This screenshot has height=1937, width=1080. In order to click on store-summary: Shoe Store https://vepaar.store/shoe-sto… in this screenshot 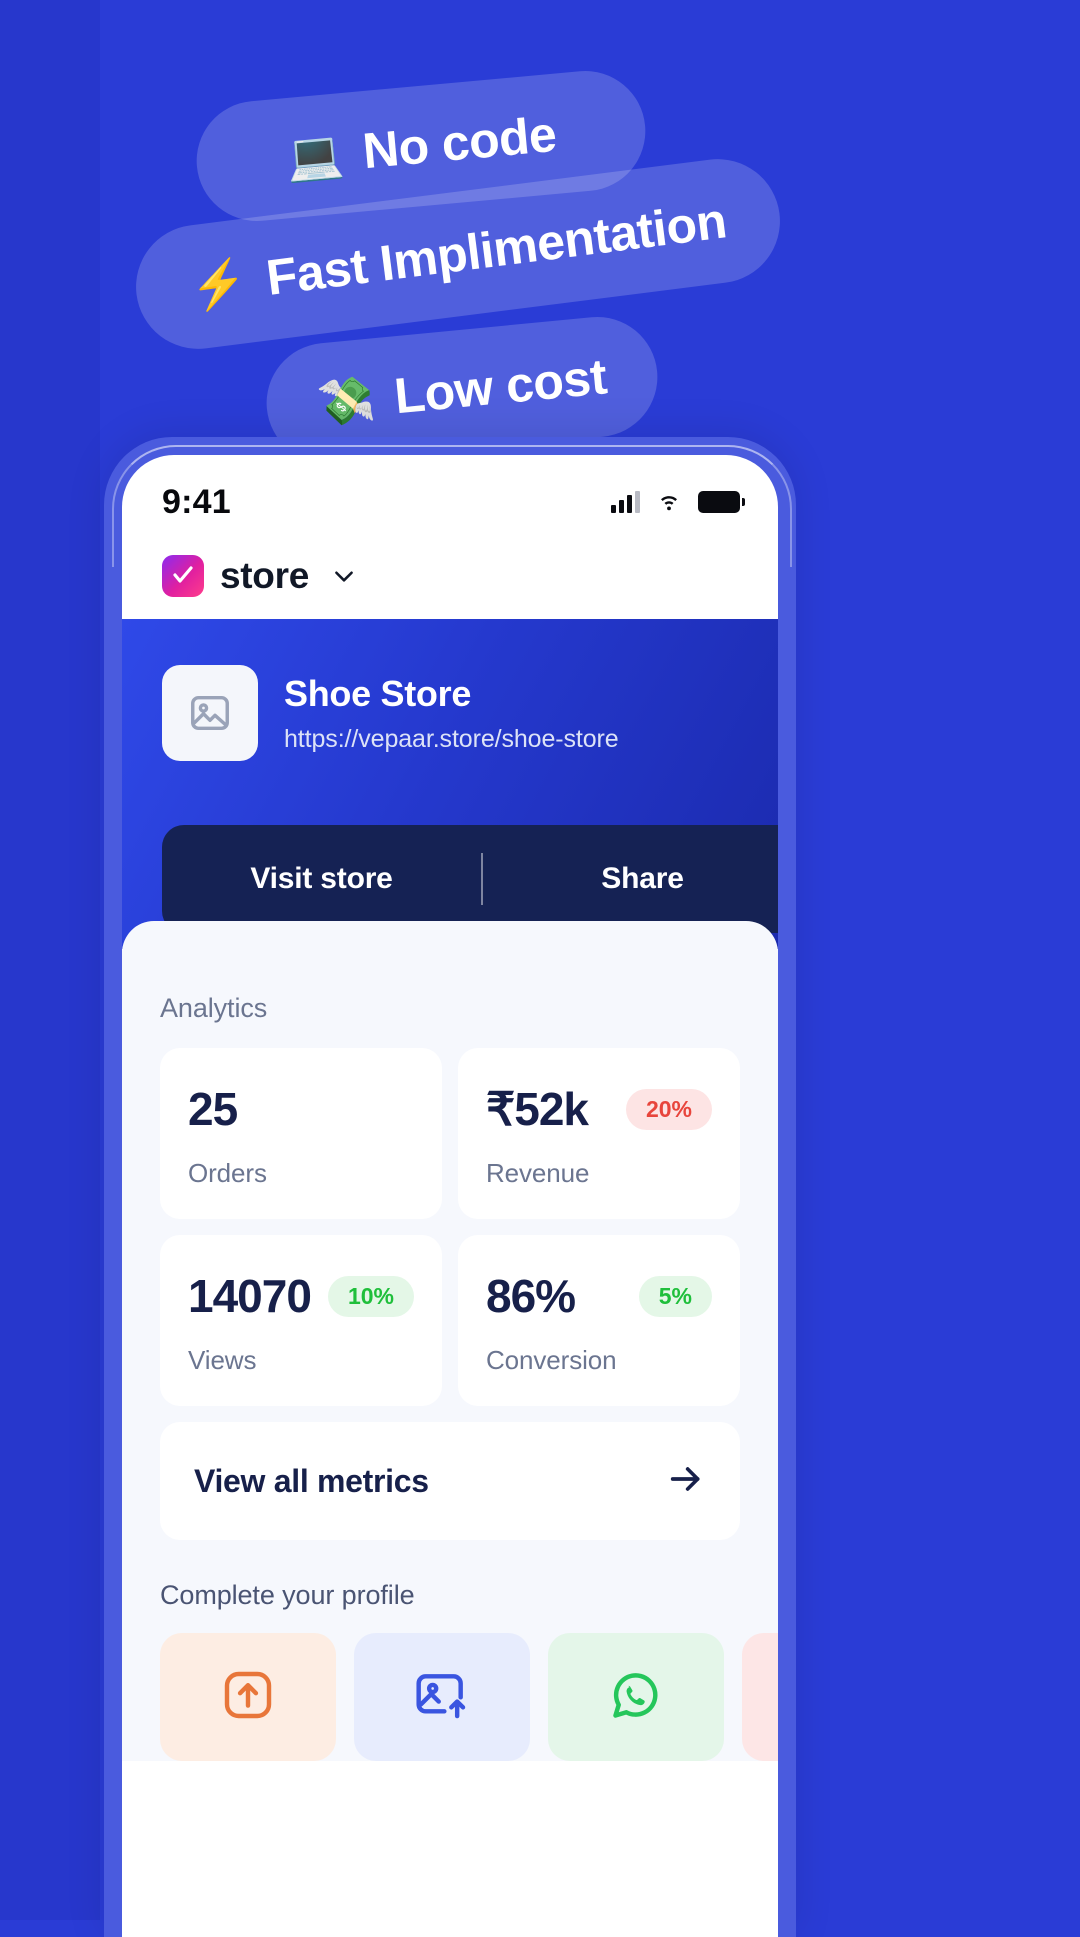, I will do `click(450, 713)`.